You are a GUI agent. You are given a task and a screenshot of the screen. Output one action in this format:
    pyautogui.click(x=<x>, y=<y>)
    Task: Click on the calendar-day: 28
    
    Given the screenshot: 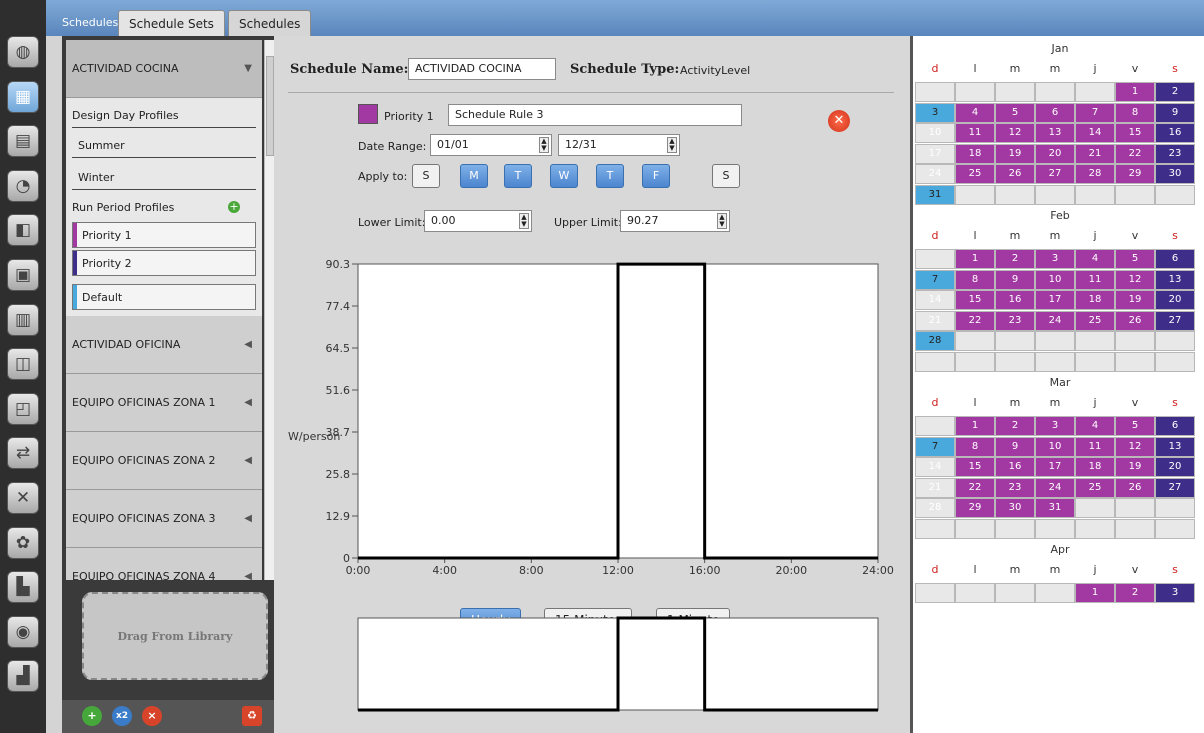 What is the action you would take?
    pyautogui.click(x=935, y=508)
    